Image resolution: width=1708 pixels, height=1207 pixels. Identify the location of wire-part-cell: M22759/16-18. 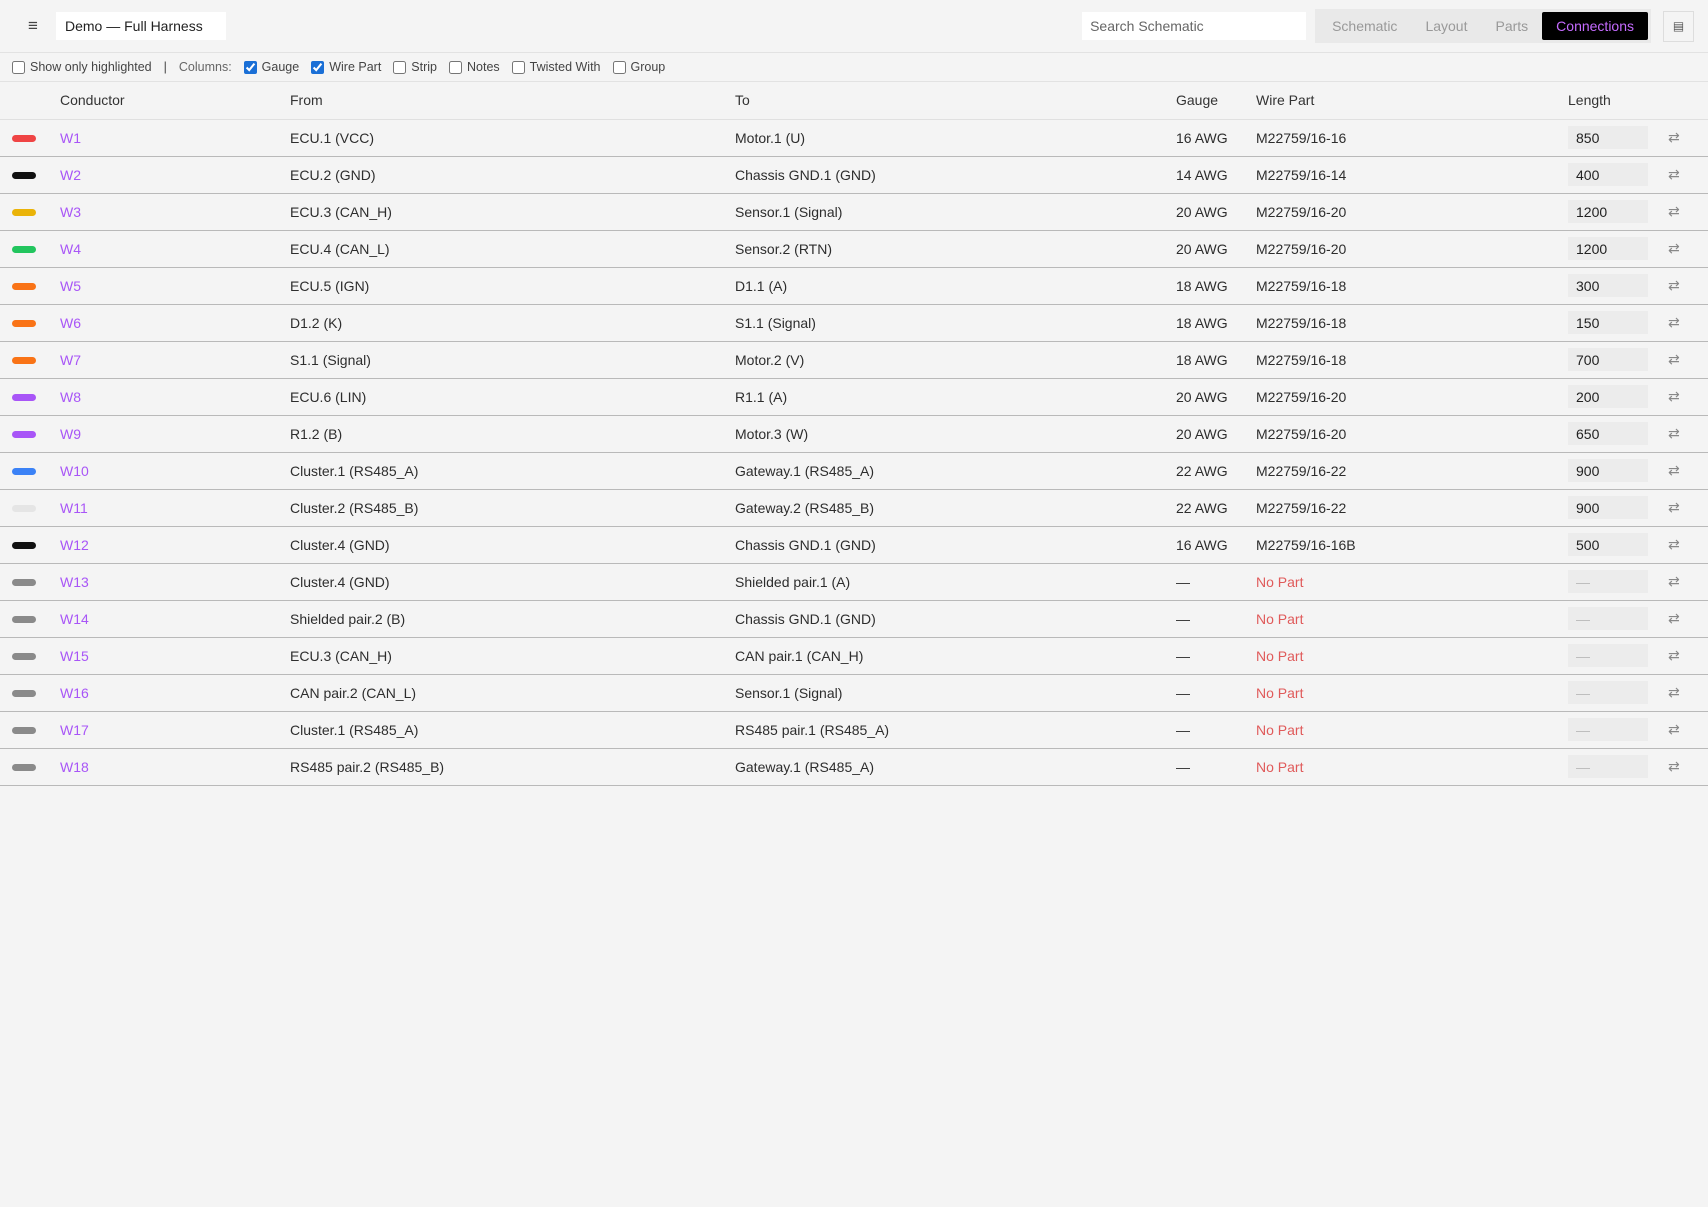
(1412, 286).